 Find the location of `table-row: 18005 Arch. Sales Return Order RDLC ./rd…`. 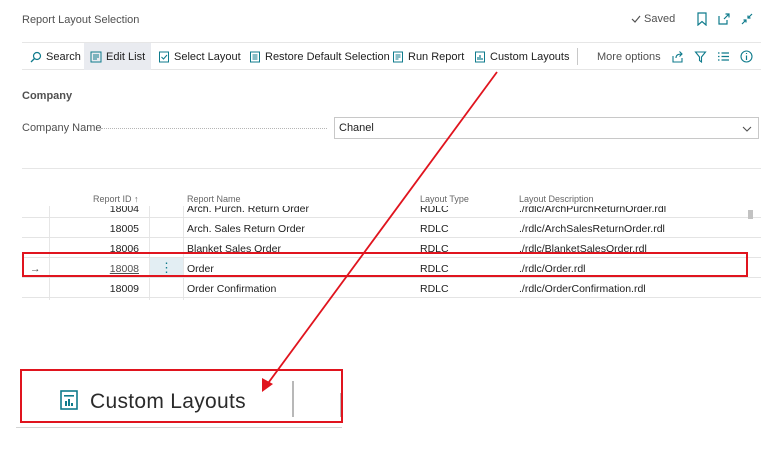

table-row: 18005 Arch. Sales Return Order RDLC ./rd… is located at coordinates (391, 228).